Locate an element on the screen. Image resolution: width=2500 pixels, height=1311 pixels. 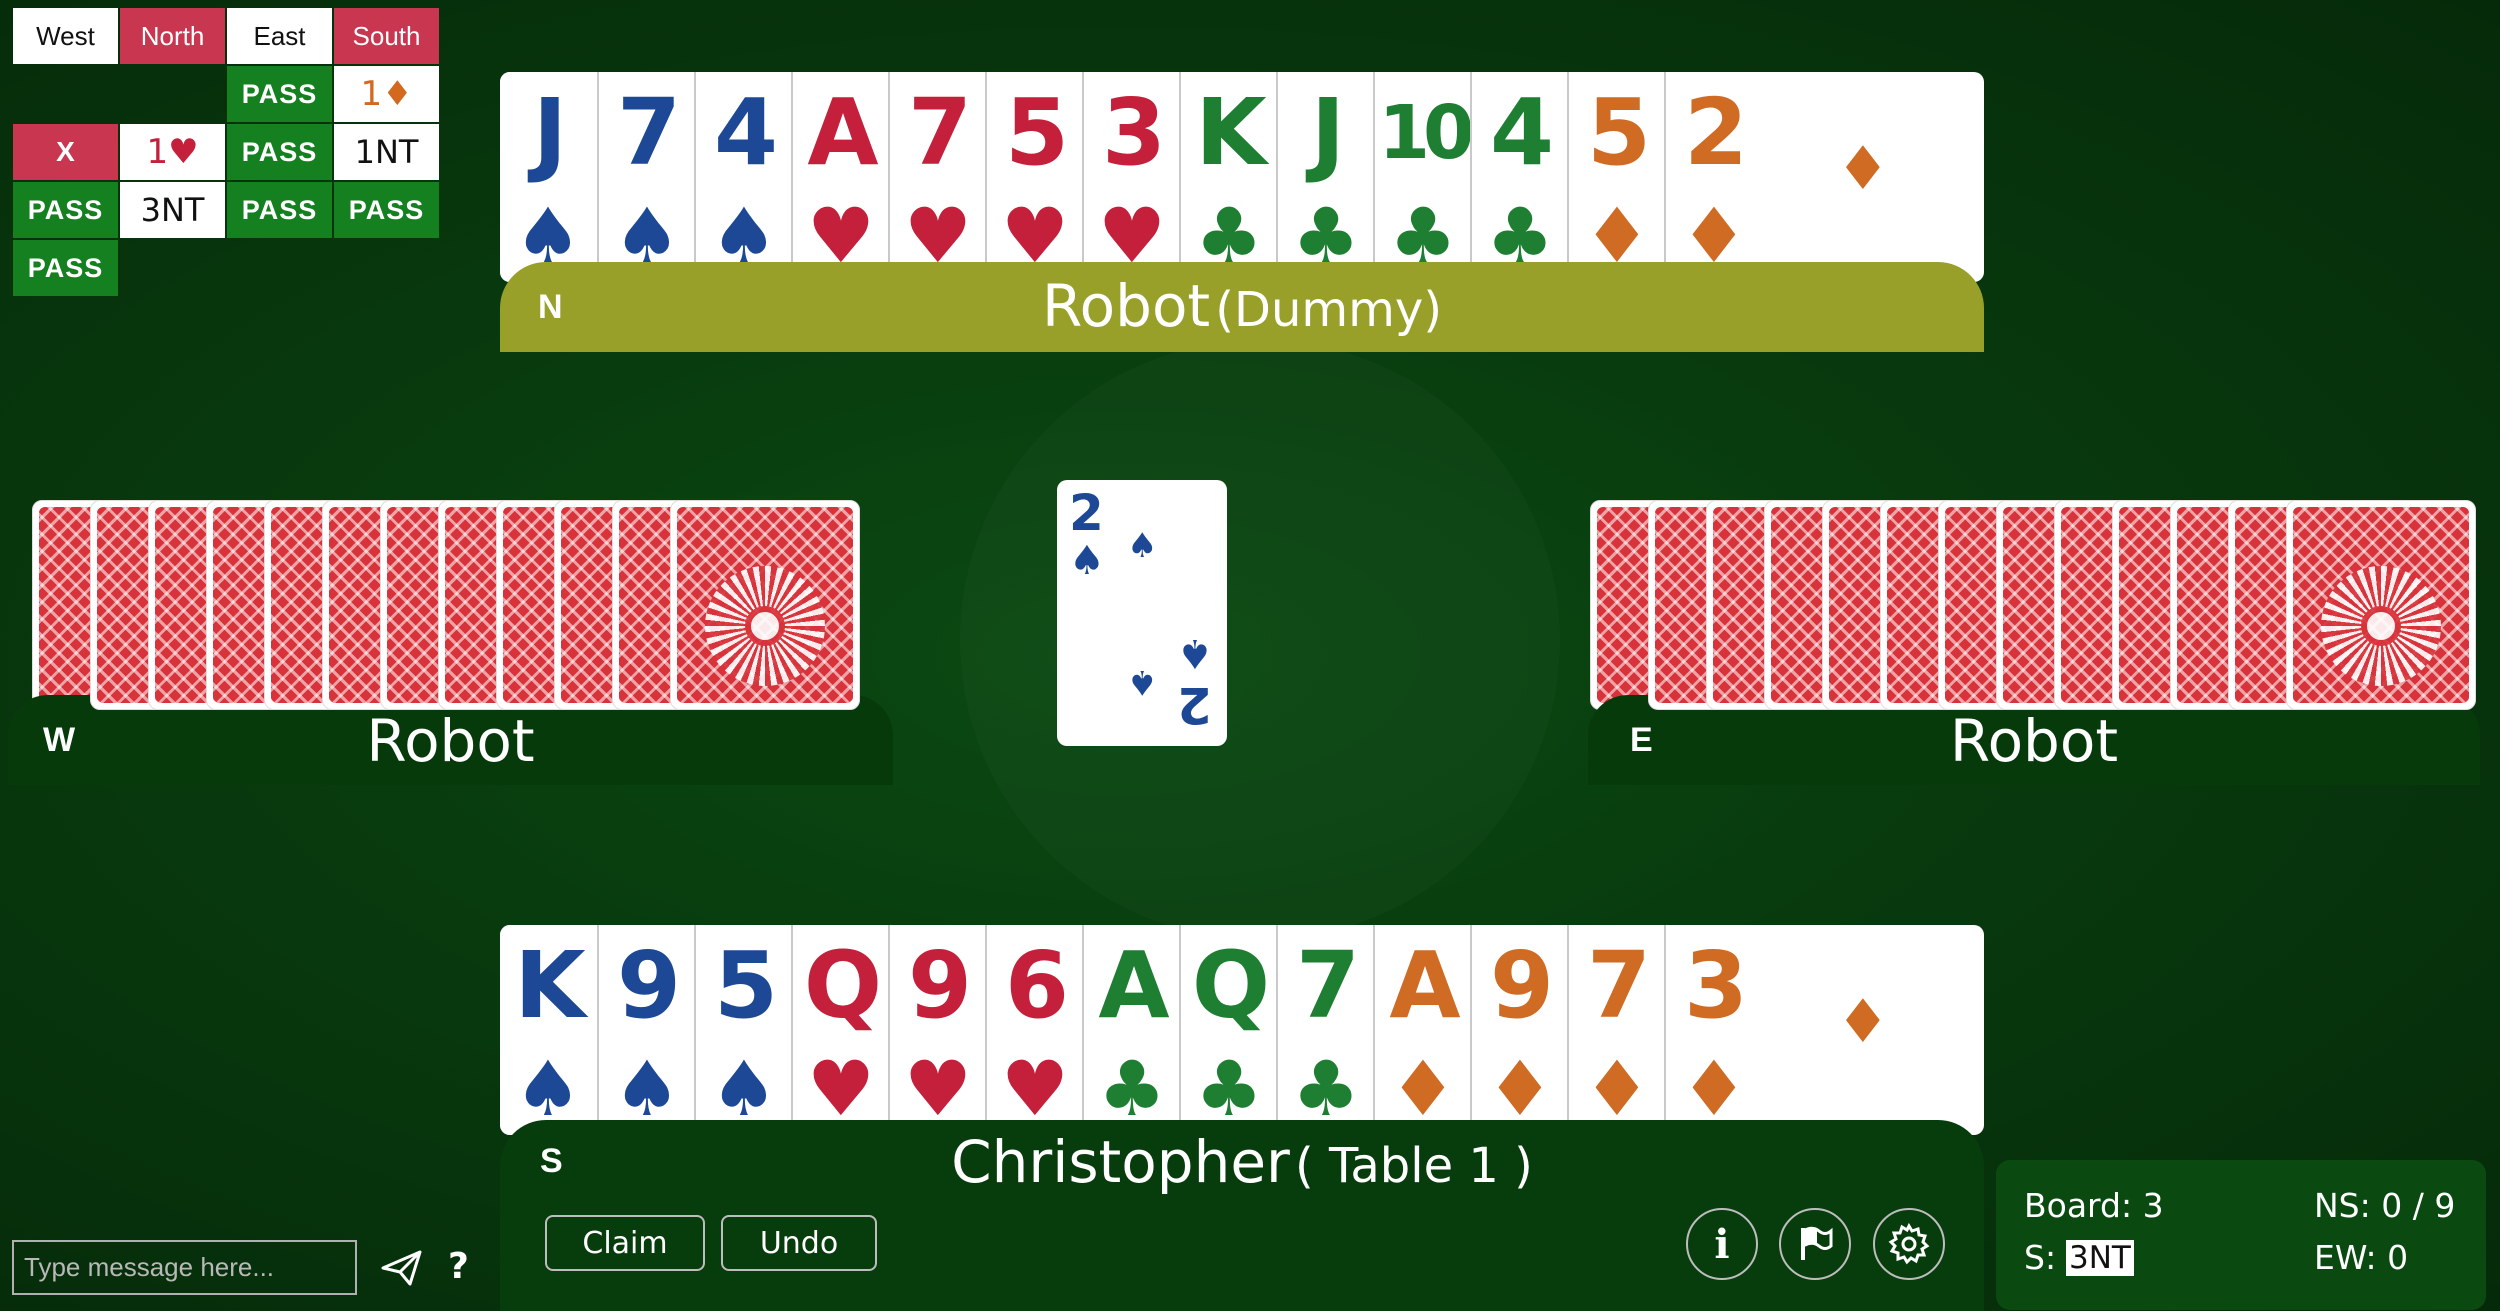
bid-header-east: East is located at coordinates (279, 36).